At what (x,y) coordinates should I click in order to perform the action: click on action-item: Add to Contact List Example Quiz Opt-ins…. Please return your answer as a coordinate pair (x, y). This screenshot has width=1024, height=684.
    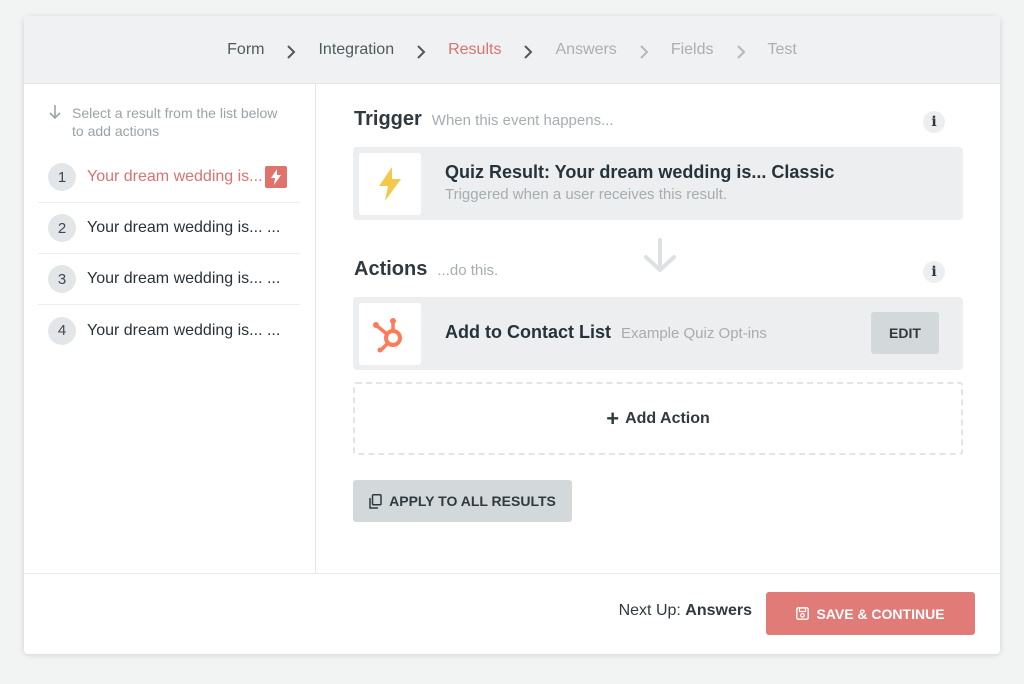
    Looking at the image, I should click on (658, 333).